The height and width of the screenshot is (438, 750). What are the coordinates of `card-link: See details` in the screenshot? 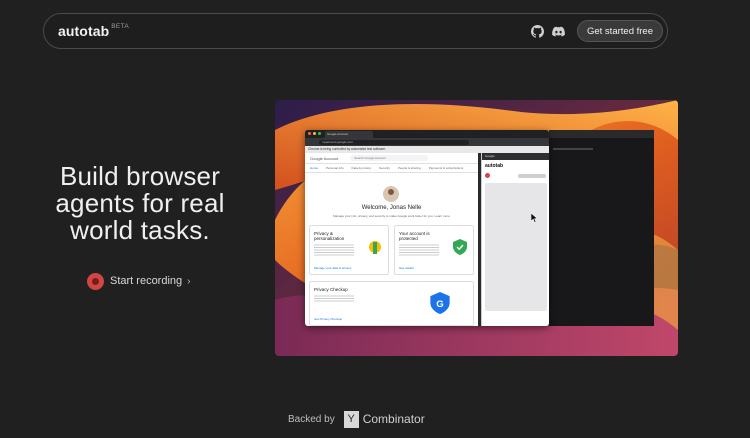 It's located at (406, 268).